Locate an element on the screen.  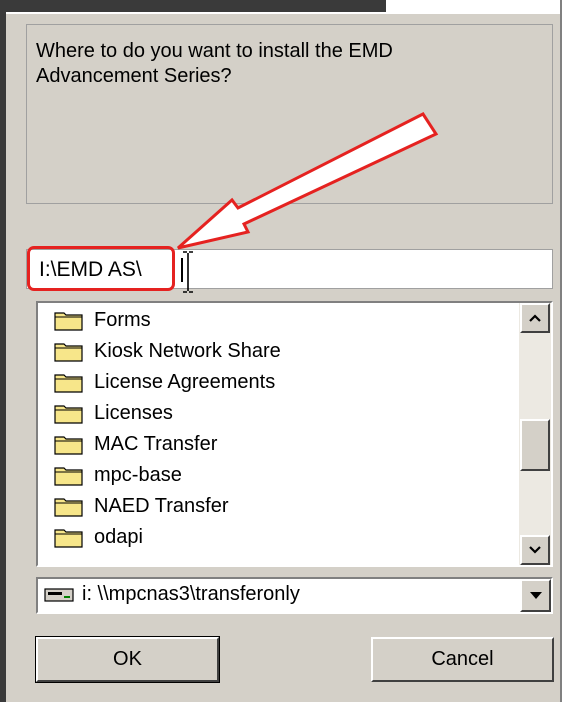
window-left-border is located at coordinates (3, 351).